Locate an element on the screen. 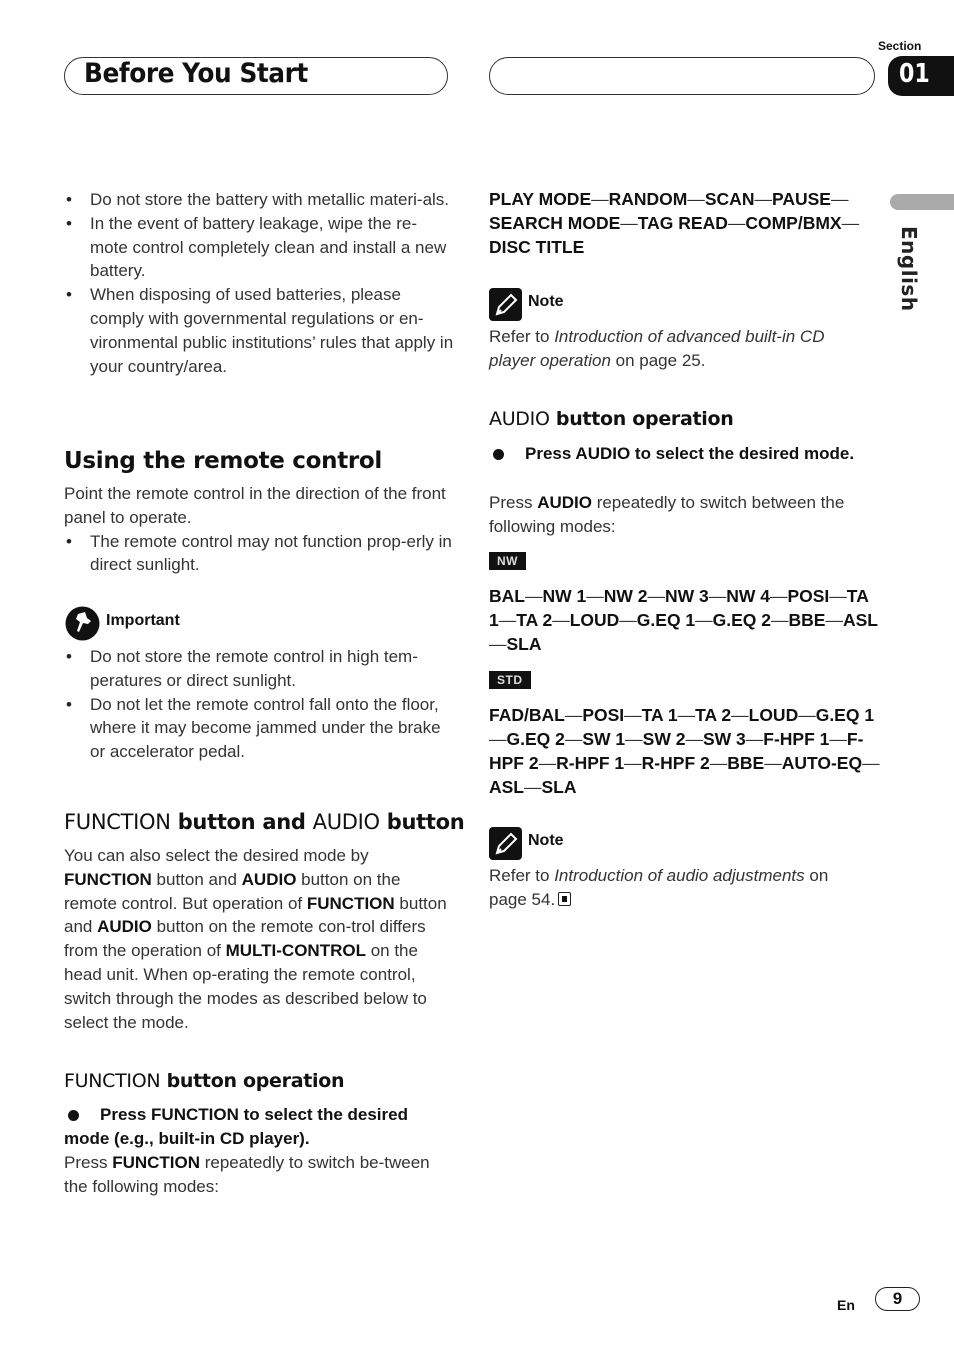 The width and height of the screenshot is (954, 1352). page-title: Before You Start is located at coordinates (196, 73).